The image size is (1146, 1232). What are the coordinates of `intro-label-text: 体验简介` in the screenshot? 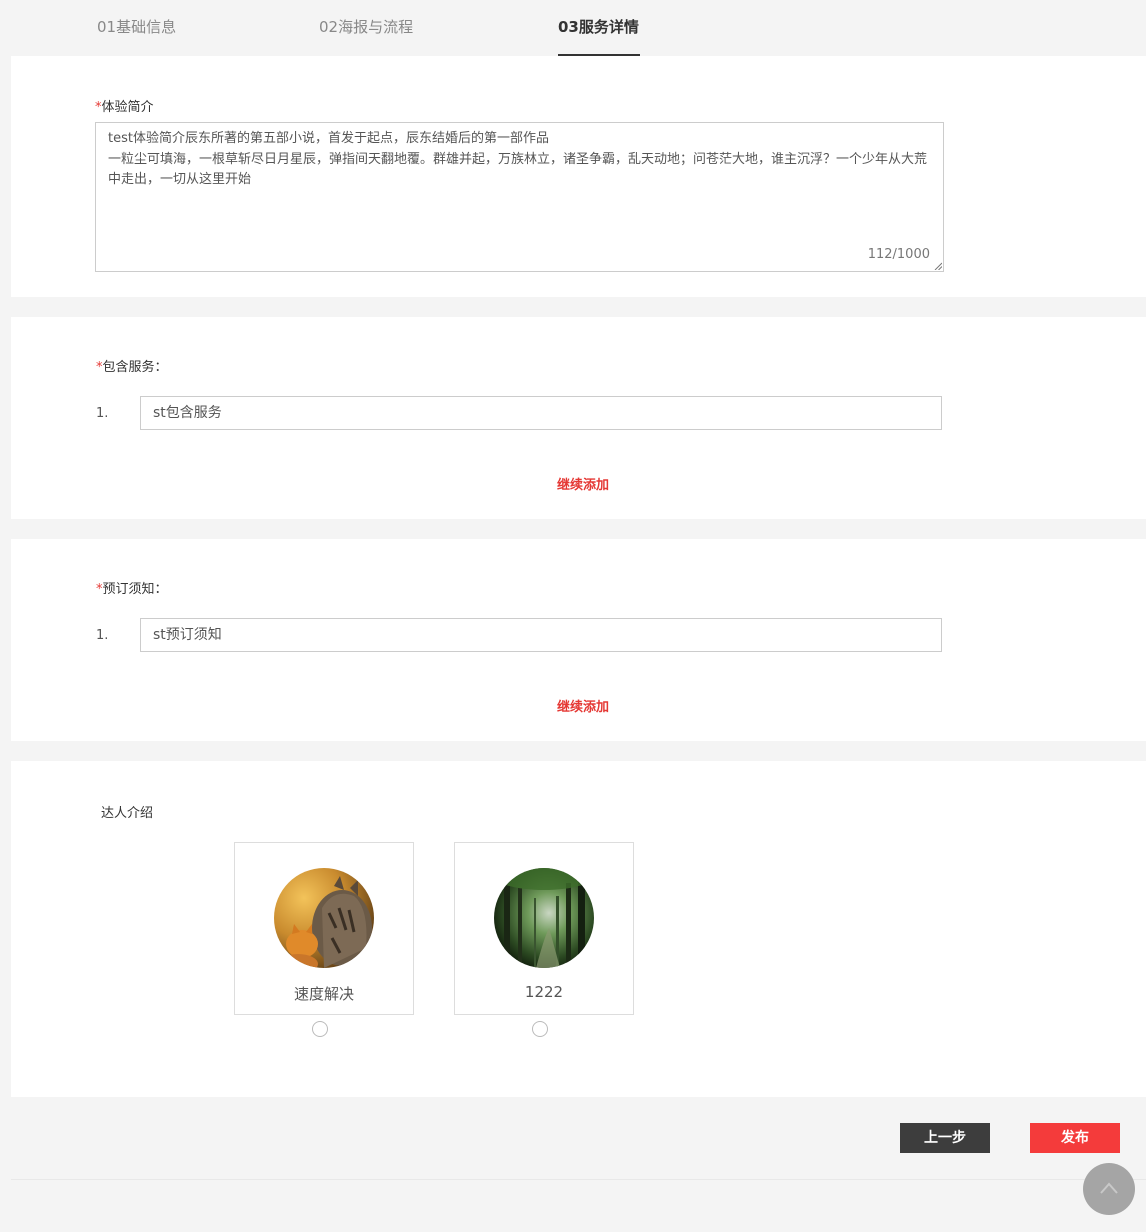 It's located at (127, 107).